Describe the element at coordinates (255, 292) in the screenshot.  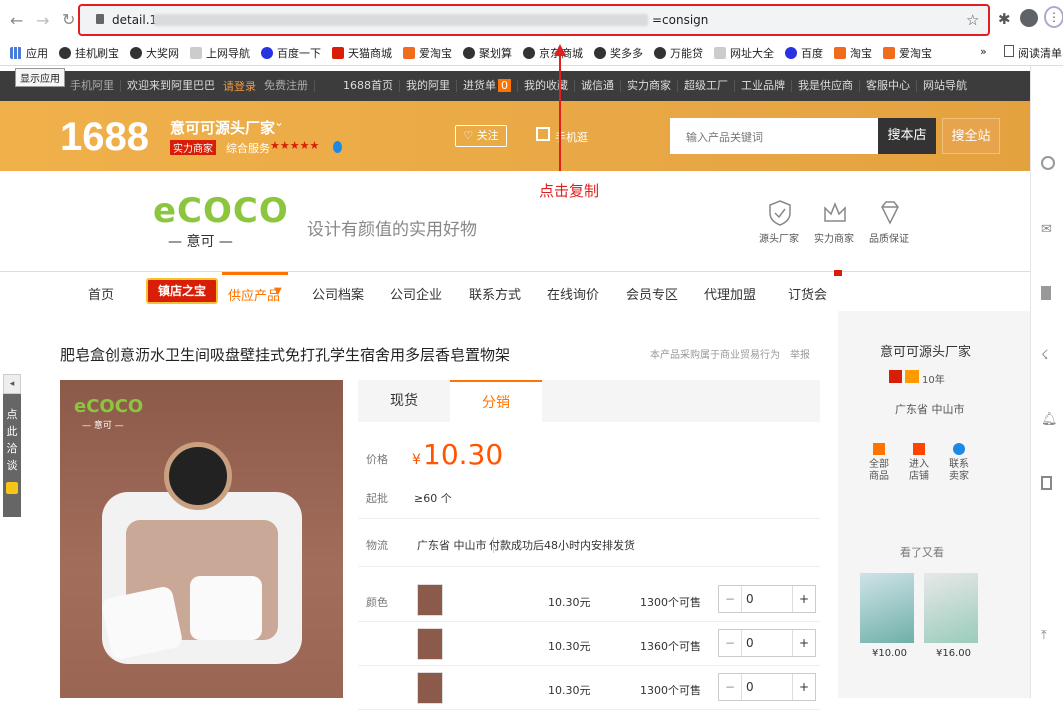
I see `nav-products: 供应产品 ▼` at that location.